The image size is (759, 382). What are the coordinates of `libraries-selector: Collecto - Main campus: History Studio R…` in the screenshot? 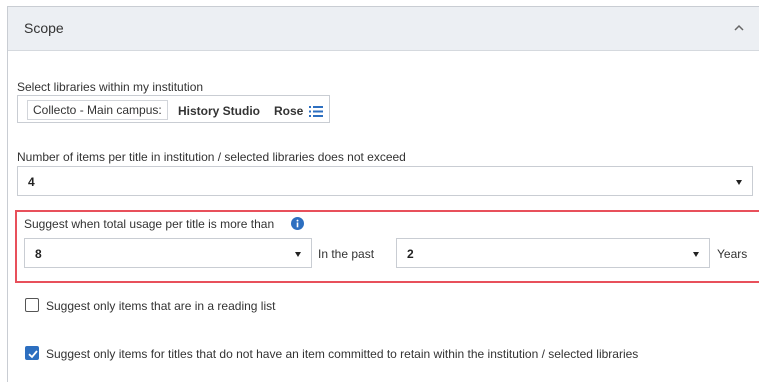 It's located at (173, 109).